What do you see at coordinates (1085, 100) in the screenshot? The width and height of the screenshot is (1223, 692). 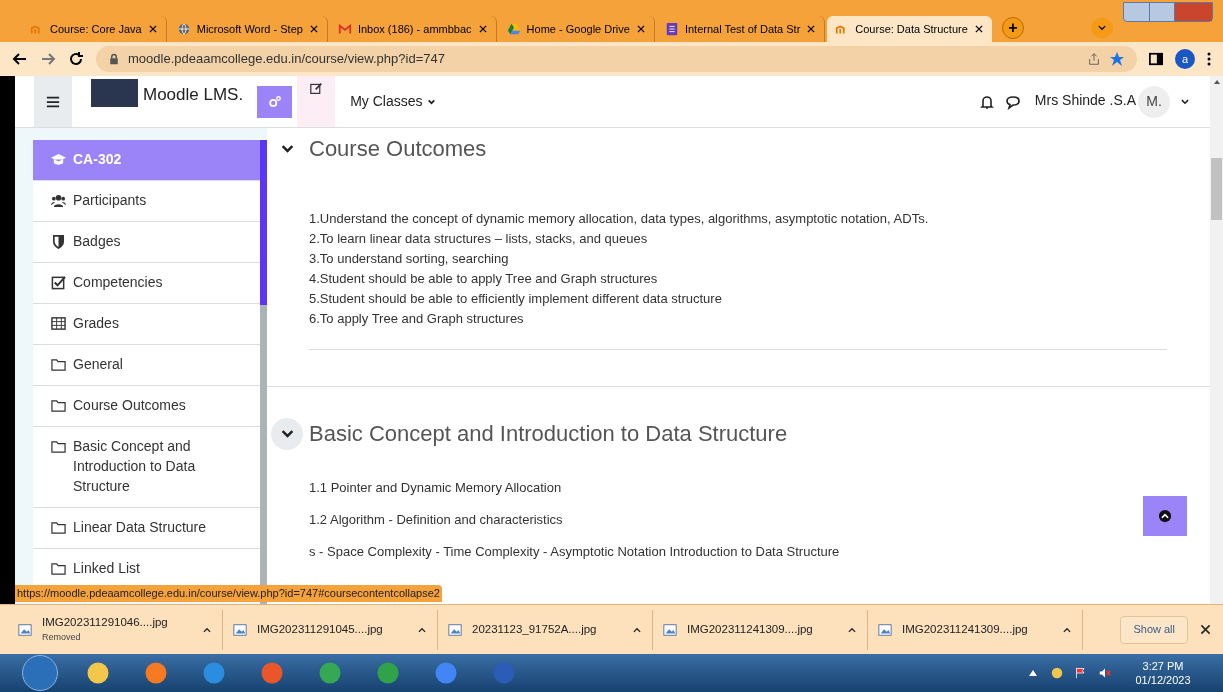 I see `user-name: Mrs Shinde .S.A` at bounding box center [1085, 100].